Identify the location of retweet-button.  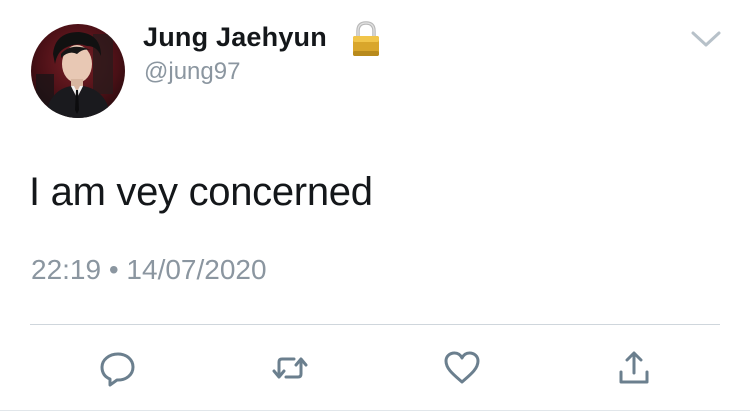
(290, 368).